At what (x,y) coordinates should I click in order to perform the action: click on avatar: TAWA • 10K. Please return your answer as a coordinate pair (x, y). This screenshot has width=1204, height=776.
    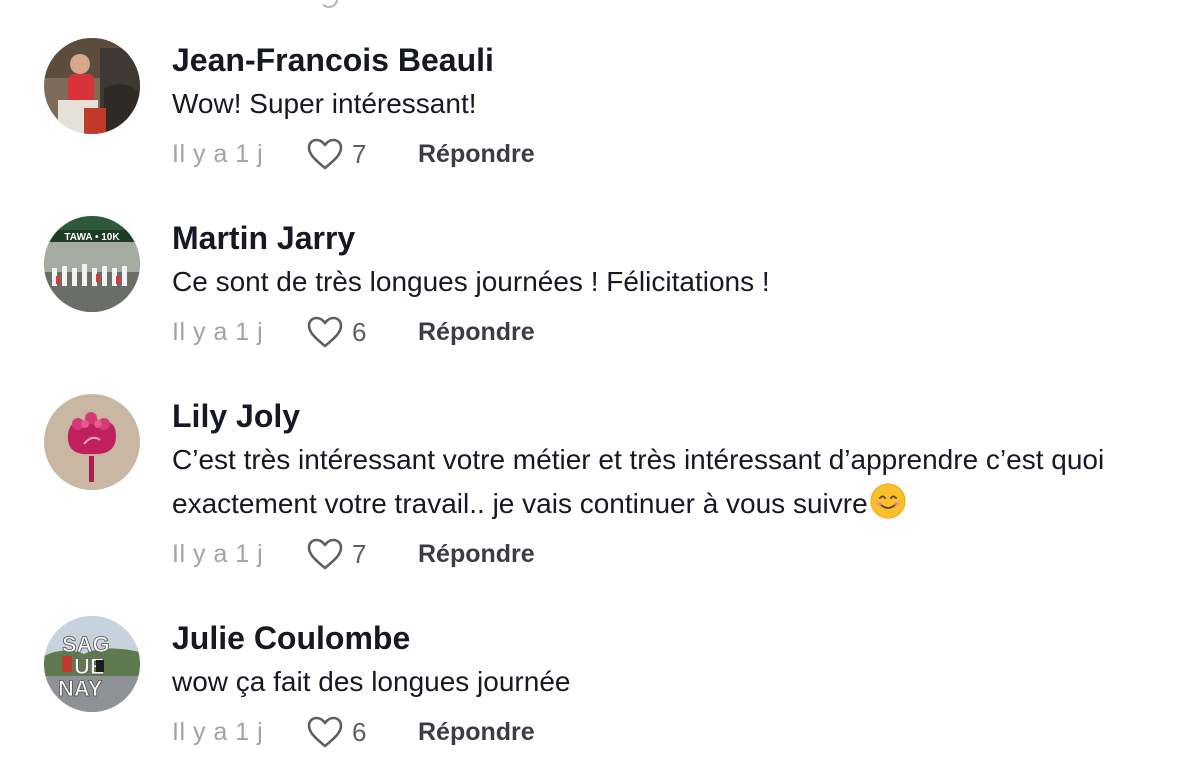
    Looking at the image, I should click on (92, 264).